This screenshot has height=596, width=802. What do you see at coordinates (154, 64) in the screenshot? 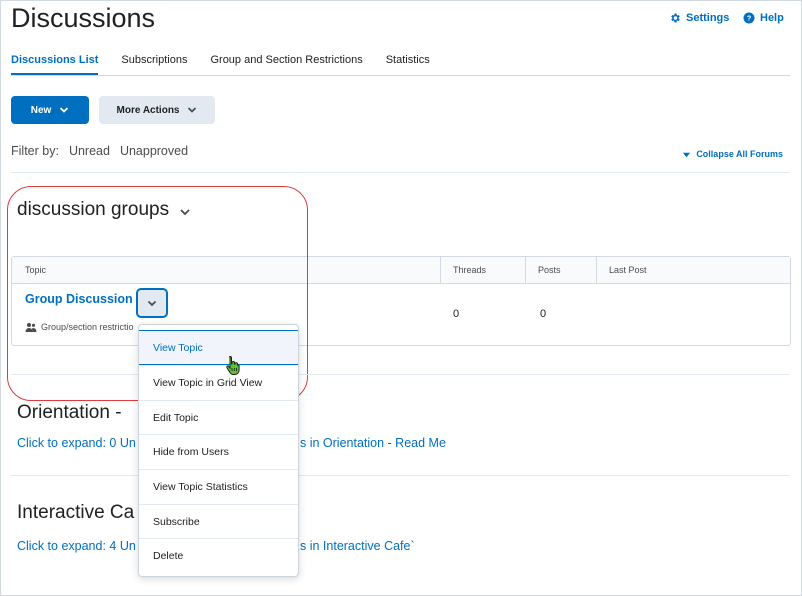
I see `tab-subscriptions: Subscriptions` at bounding box center [154, 64].